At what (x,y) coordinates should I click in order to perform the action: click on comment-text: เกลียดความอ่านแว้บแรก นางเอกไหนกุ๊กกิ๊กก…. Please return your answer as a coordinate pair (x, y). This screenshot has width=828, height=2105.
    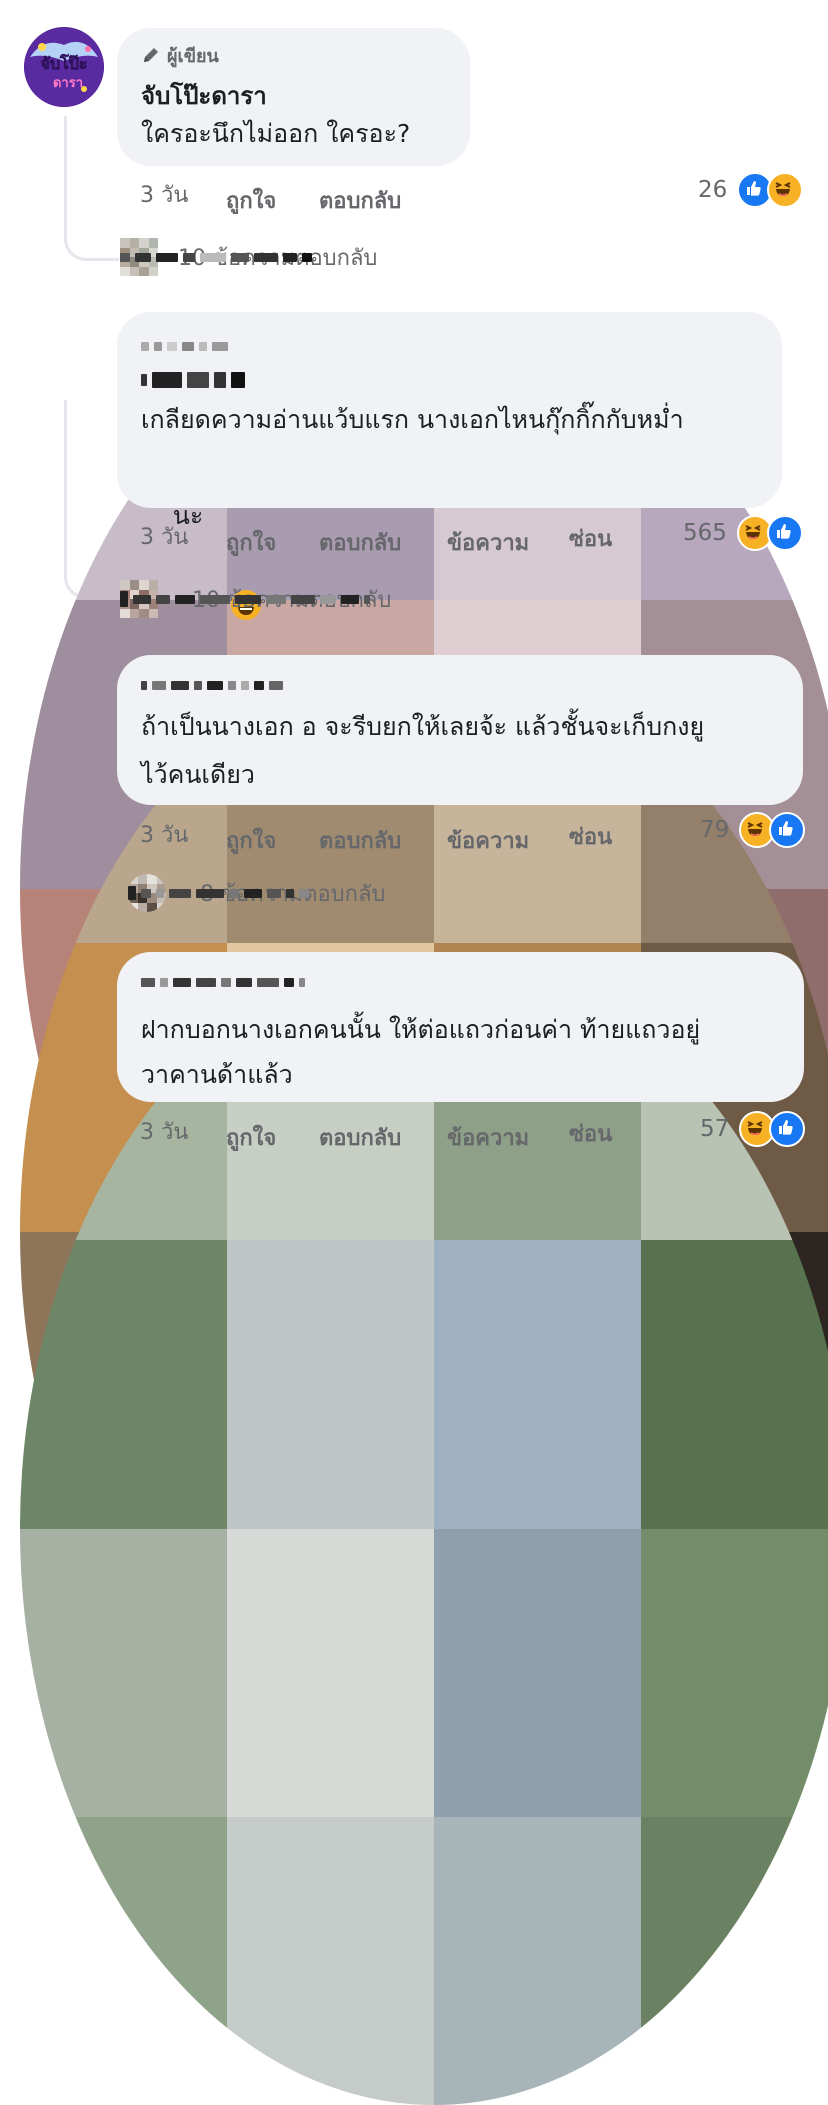
    Looking at the image, I should click on (412, 419).